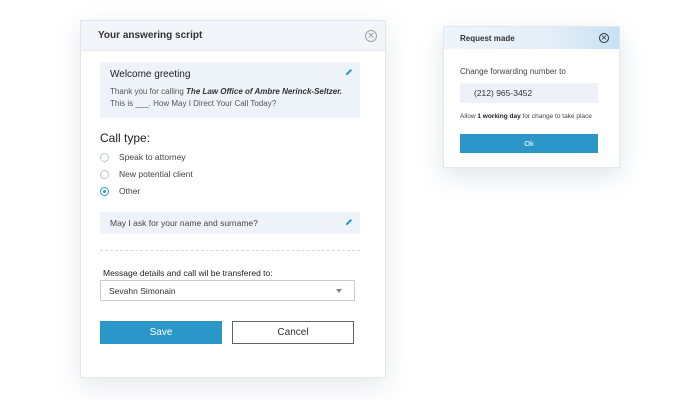  I want to click on save-button: Save, so click(161, 332).